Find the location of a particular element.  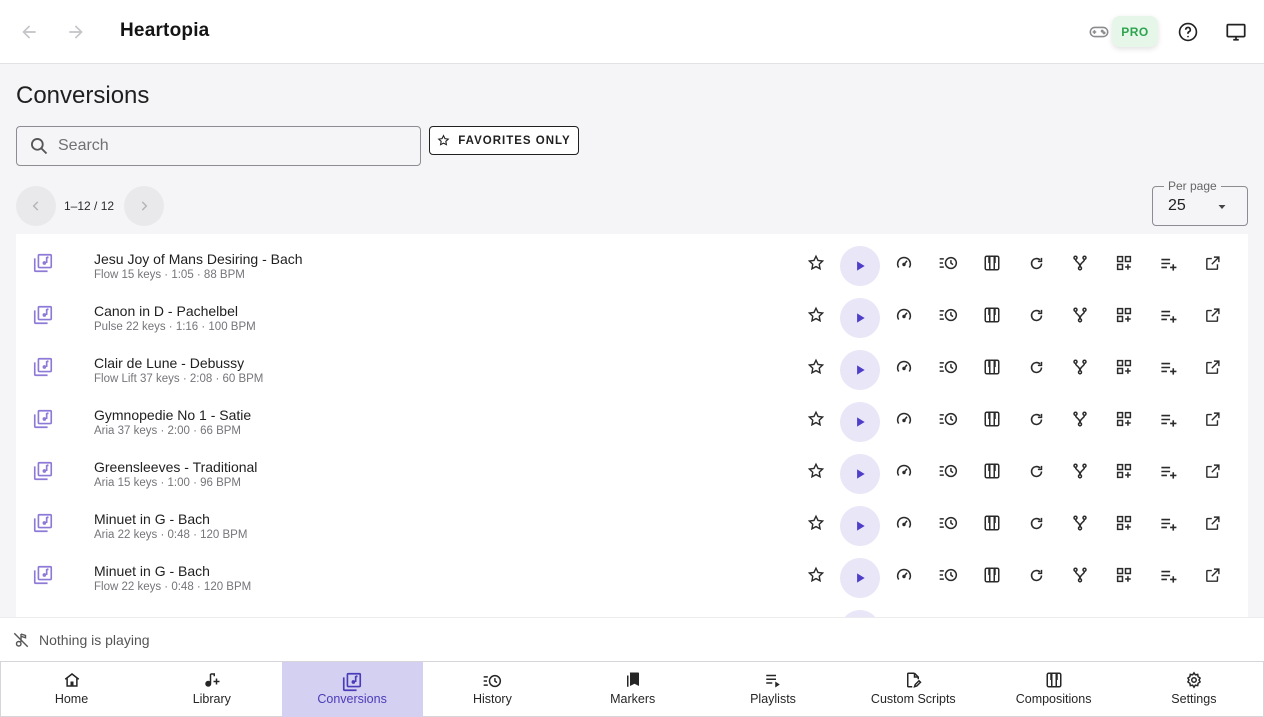

back-arrow-icon is located at coordinates (29, 32).